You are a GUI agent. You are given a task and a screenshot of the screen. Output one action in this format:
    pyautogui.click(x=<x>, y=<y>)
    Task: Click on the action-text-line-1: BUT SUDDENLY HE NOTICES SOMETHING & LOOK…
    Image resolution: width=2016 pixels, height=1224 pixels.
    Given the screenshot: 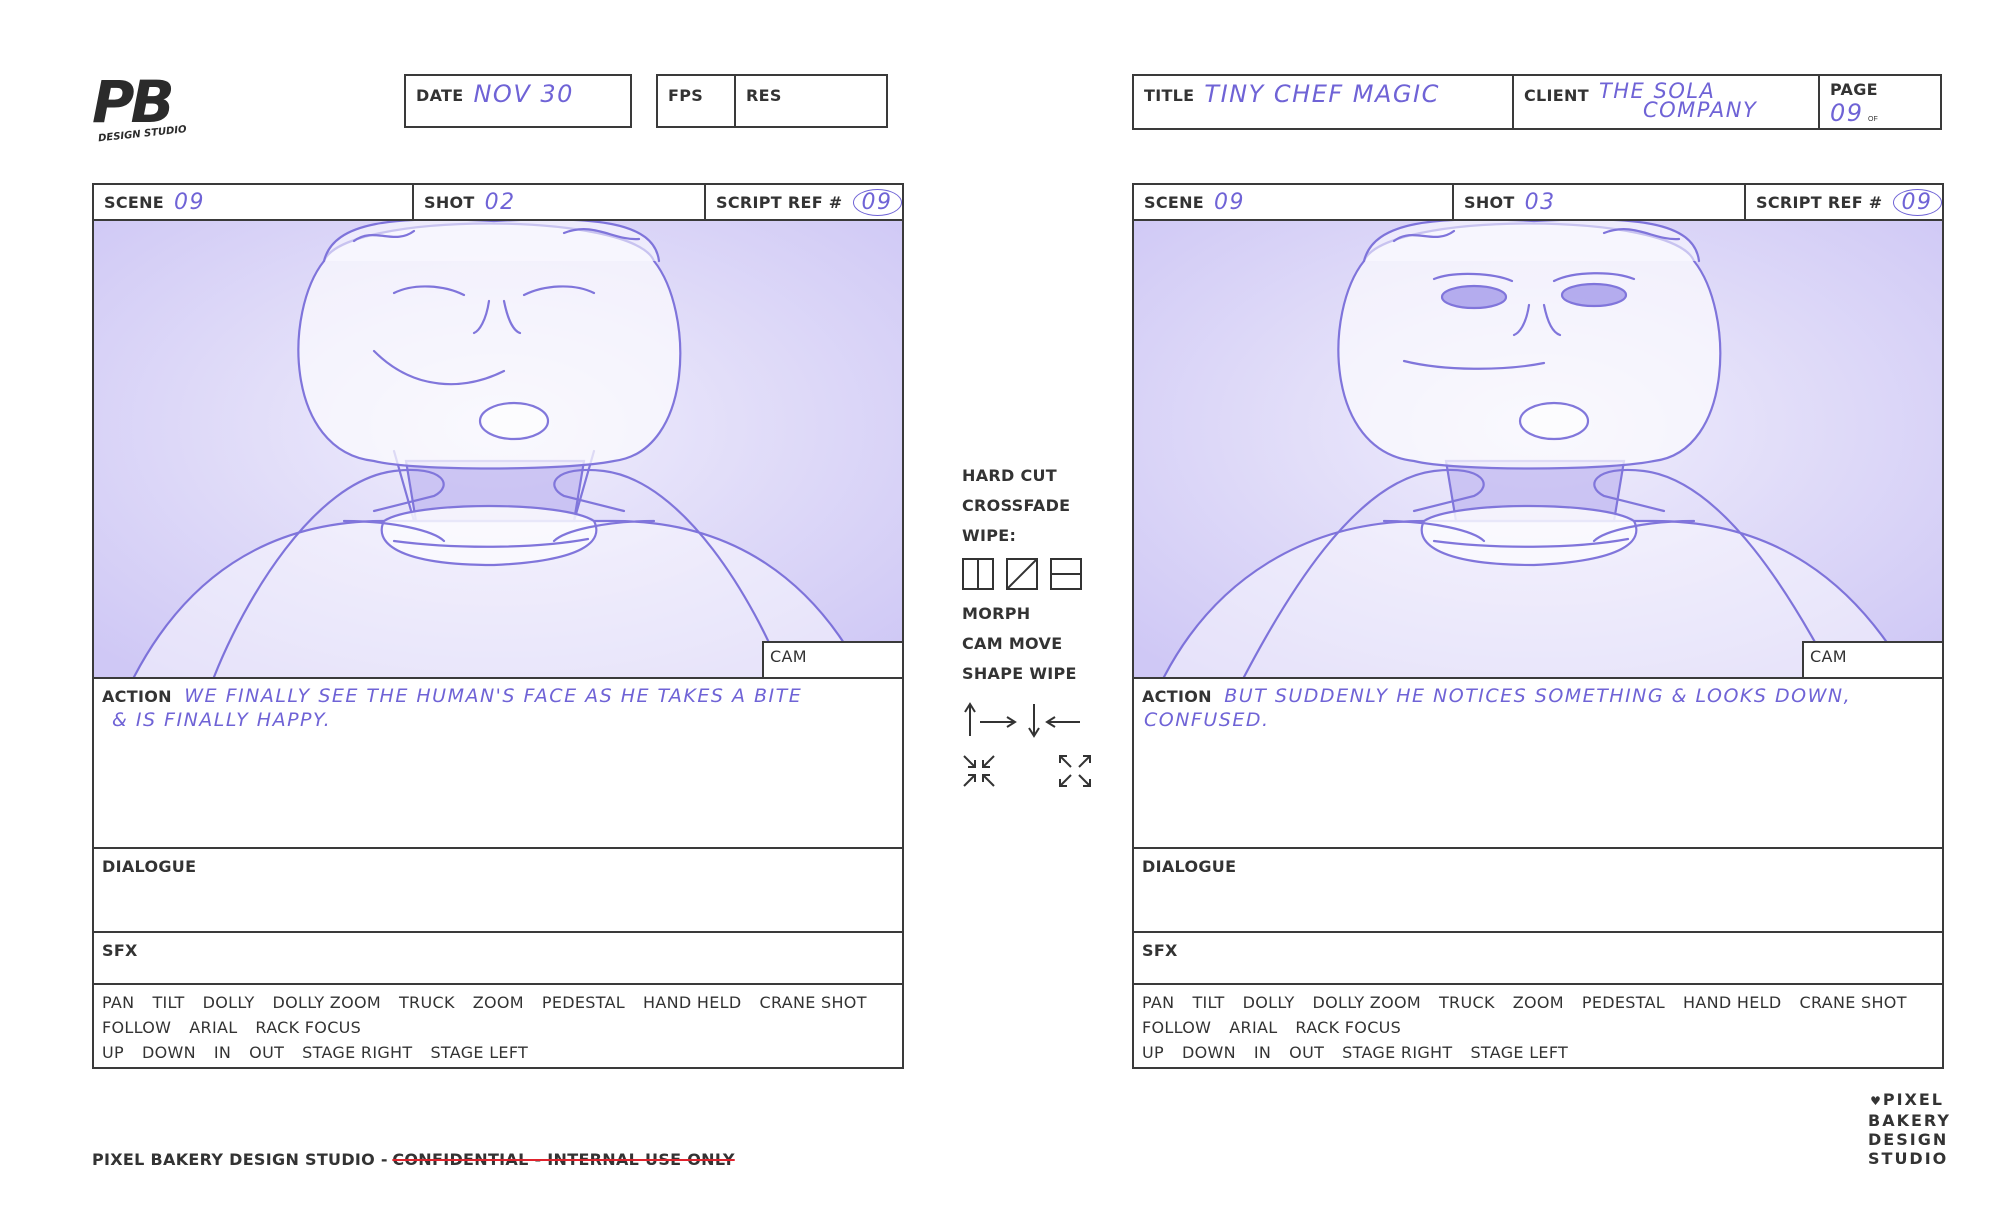 What is the action you would take?
    pyautogui.click(x=1538, y=696)
    